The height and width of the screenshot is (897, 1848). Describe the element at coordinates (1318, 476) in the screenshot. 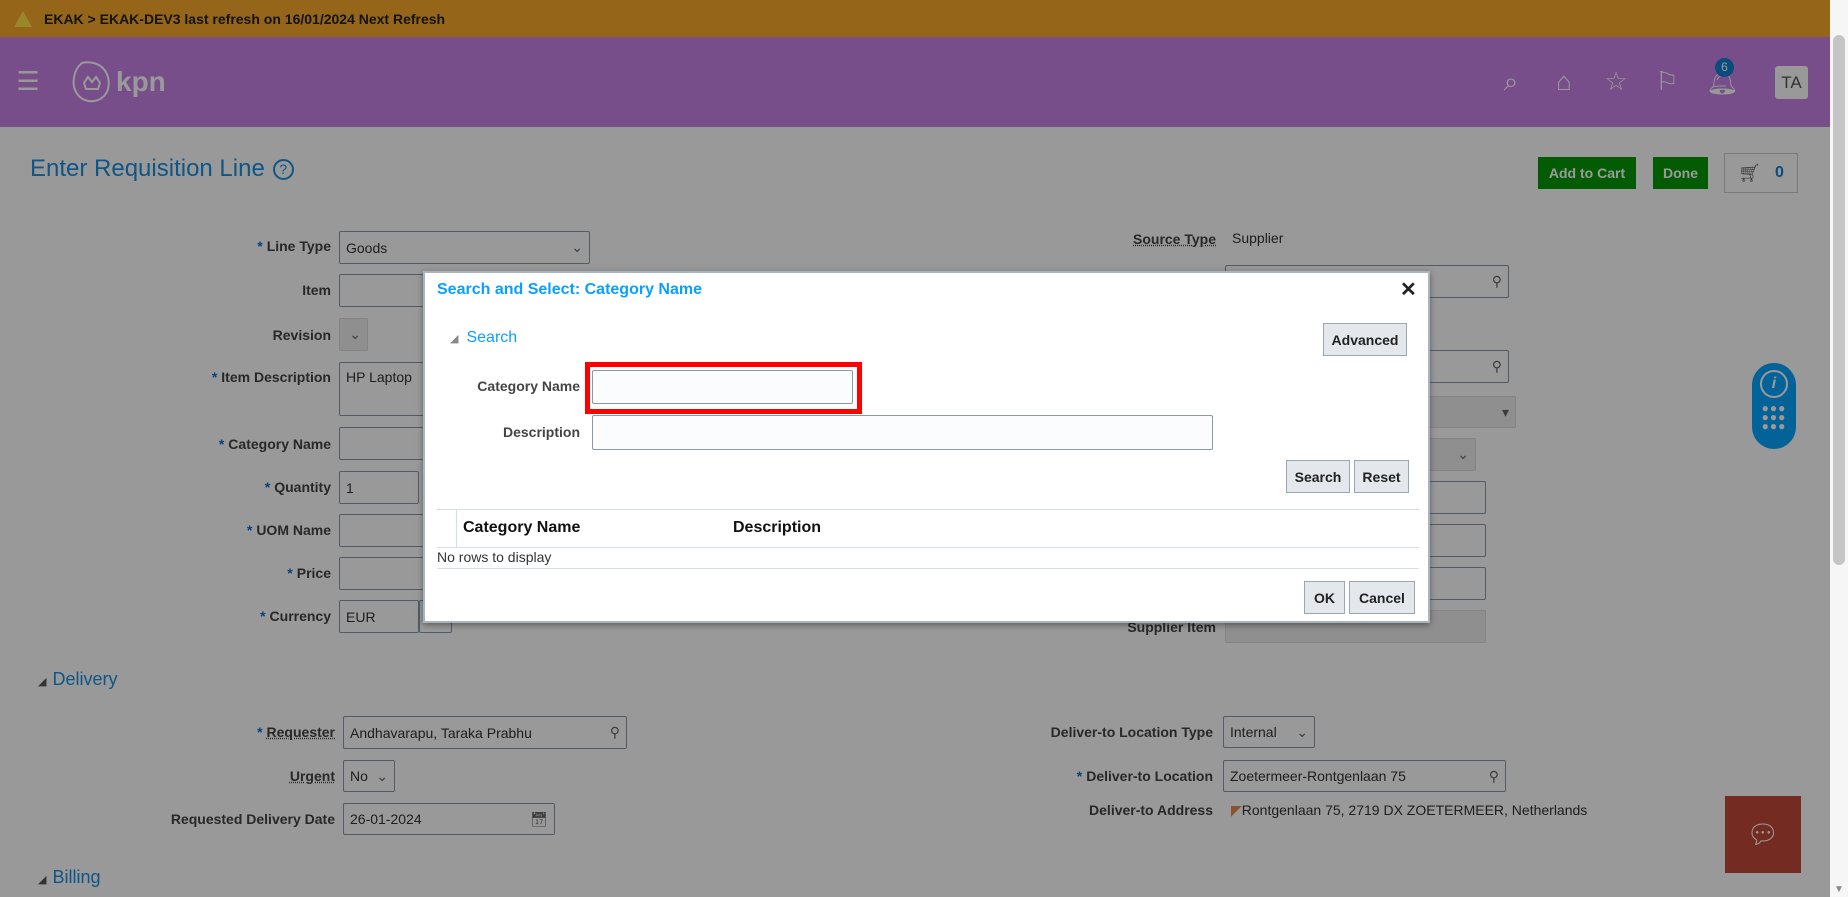

I see `search-button: Search` at that location.